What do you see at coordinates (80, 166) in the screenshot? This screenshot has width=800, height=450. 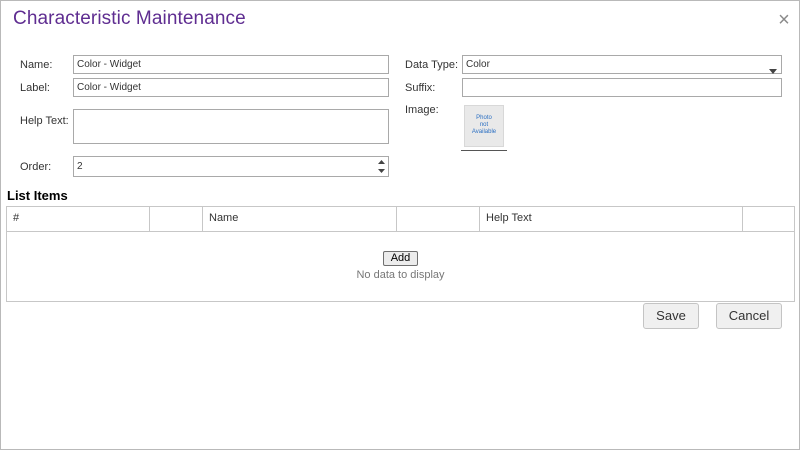 I see `order-value: 2` at bounding box center [80, 166].